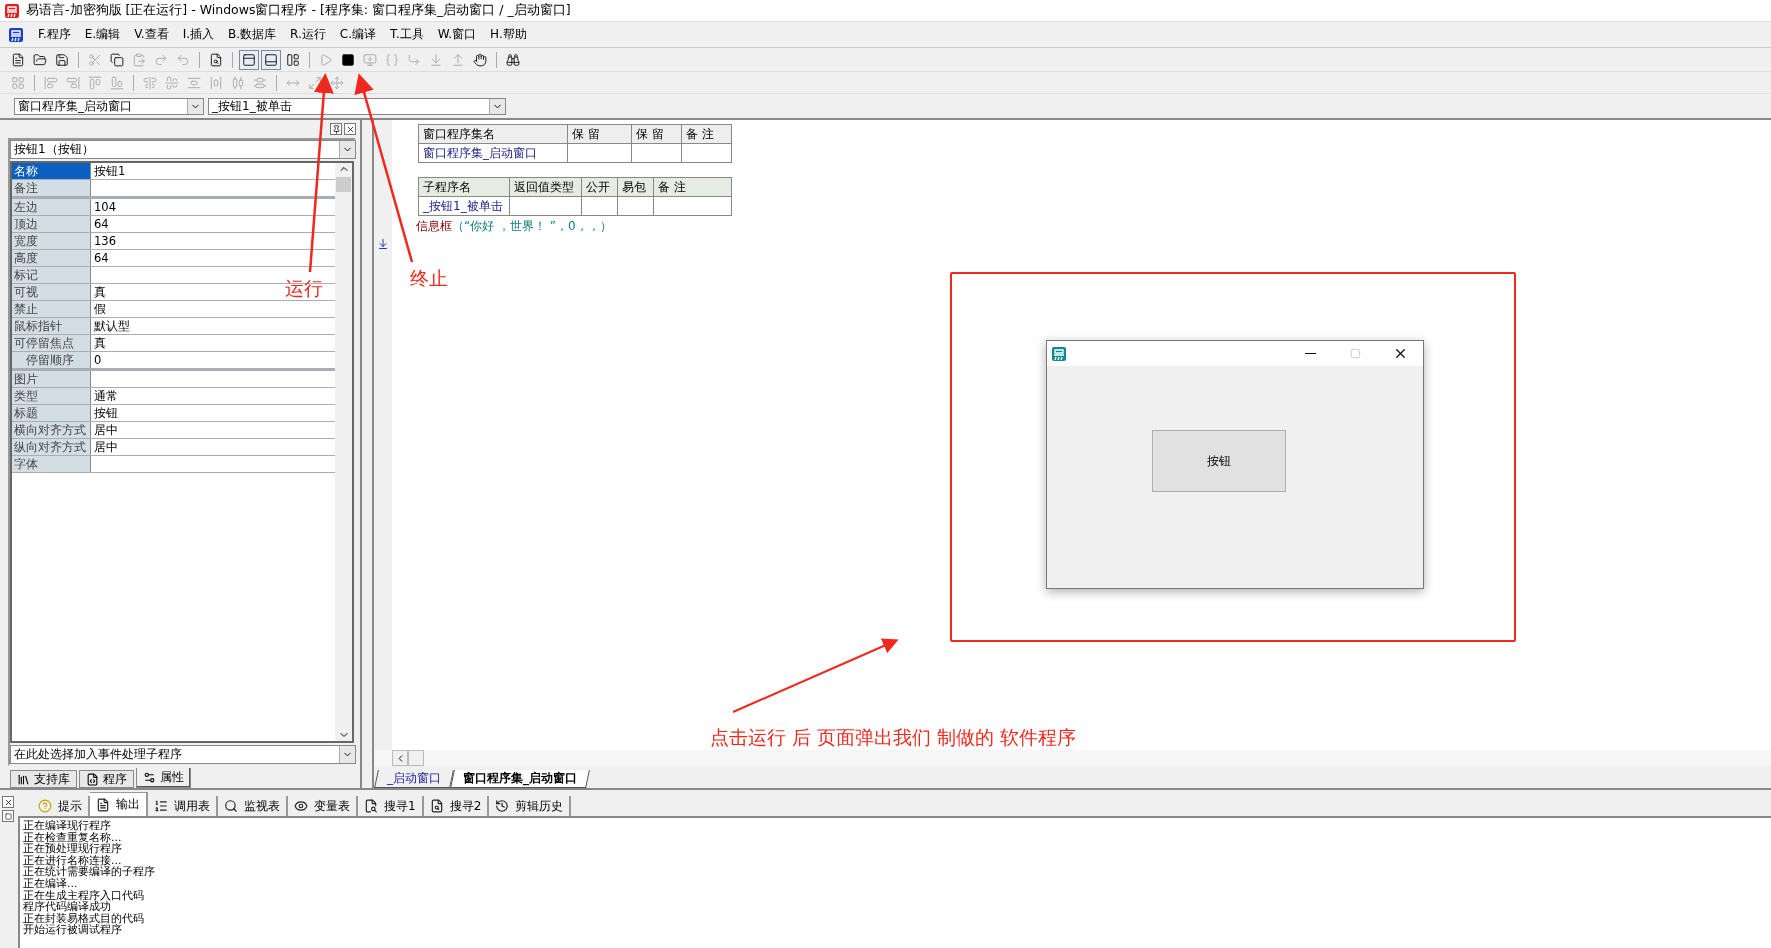 The width and height of the screenshot is (1771, 948). Describe the element at coordinates (8, 816) in the screenshot. I see `restore-button` at that location.